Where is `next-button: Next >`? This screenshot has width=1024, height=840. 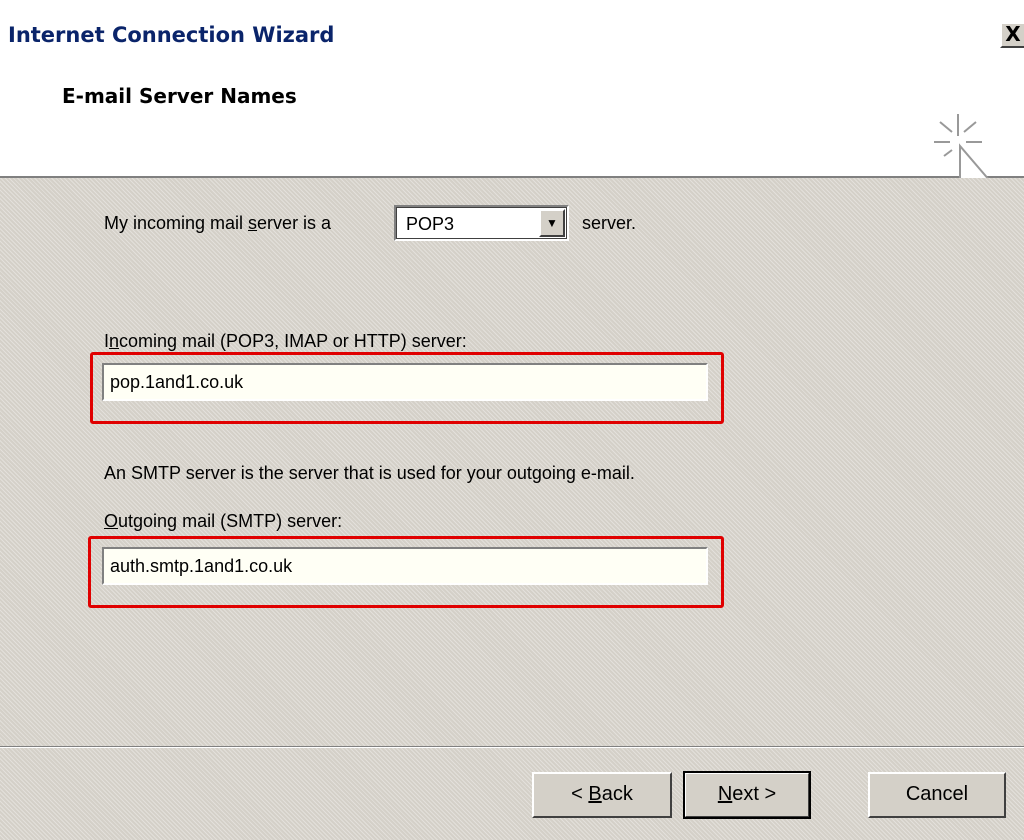
next-button: Next > is located at coordinates (747, 795).